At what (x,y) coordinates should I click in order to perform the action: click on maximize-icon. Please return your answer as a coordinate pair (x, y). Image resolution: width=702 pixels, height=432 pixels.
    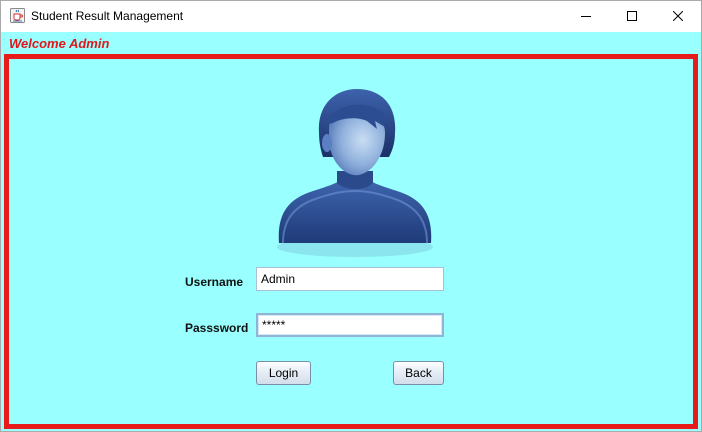
    Looking at the image, I should click on (632, 17).